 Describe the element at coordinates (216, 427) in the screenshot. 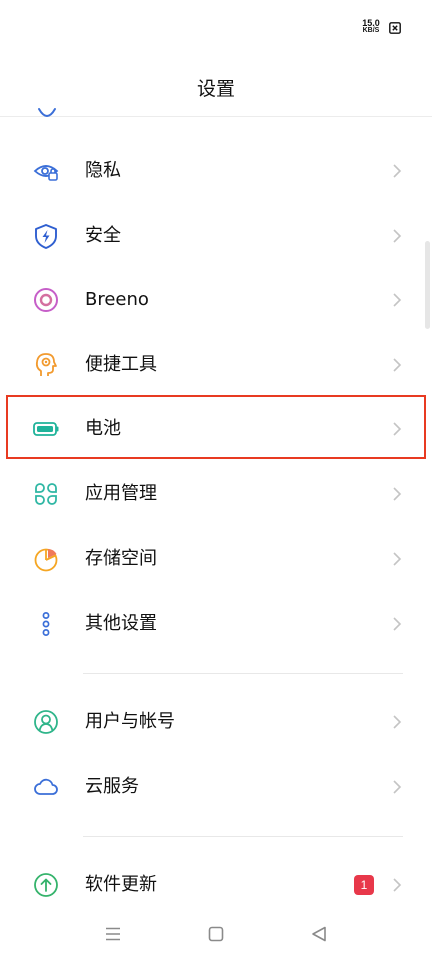

I see `highlight-box-battery` at that location.